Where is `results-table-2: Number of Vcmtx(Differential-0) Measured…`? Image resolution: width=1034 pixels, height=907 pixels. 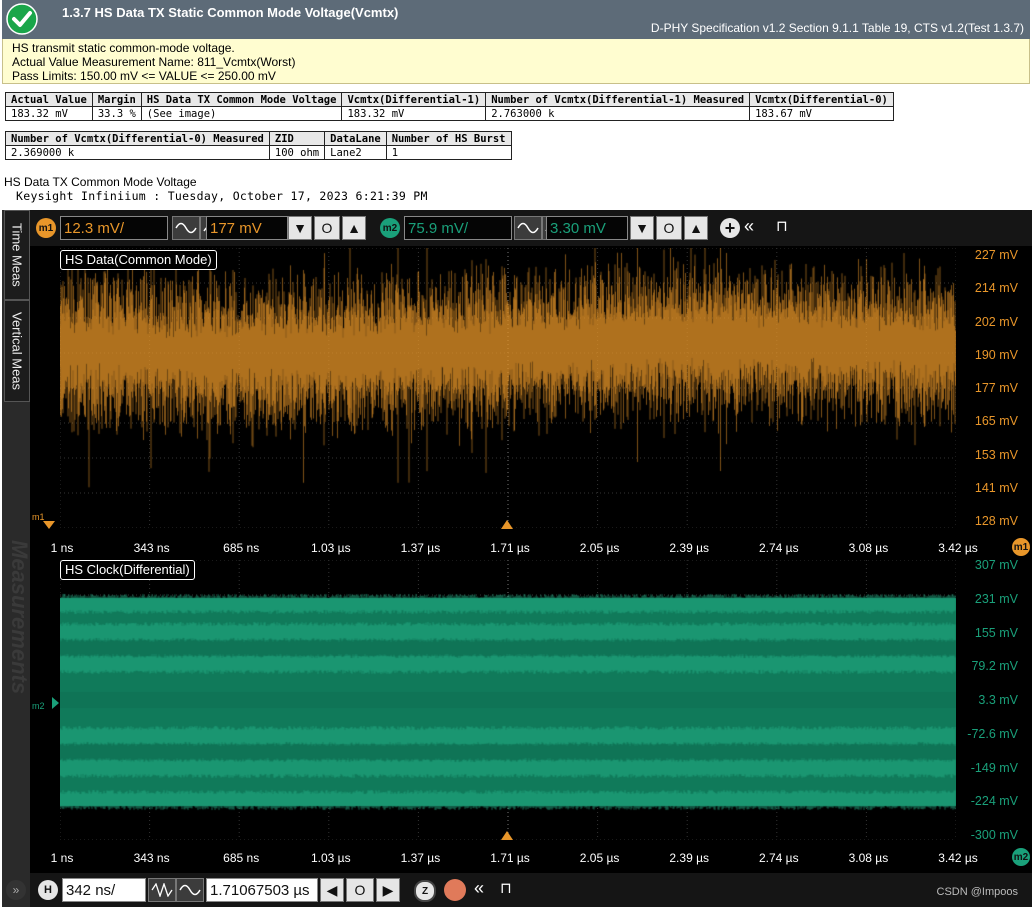
results-table-2: Number of Vcmtx(Differential-0) Measured… is located at coordinates (258, 145).